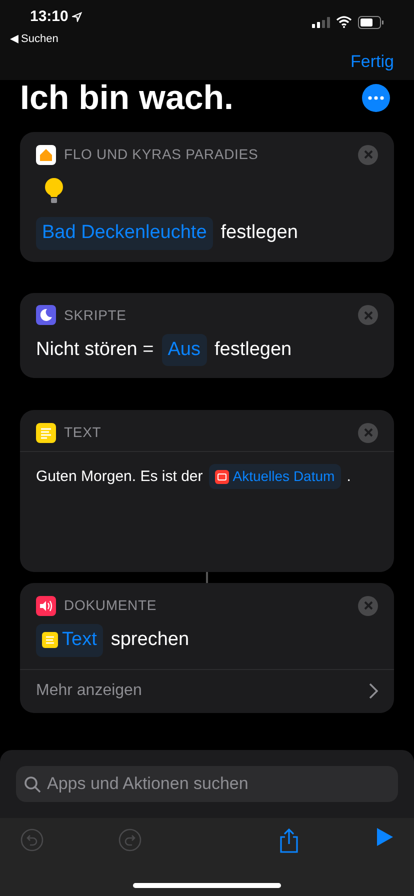  Describe the element at coordinates (162, 154) in the screenshot. I see `app-label: FLO UND KYRAS PARADIES` at that location.